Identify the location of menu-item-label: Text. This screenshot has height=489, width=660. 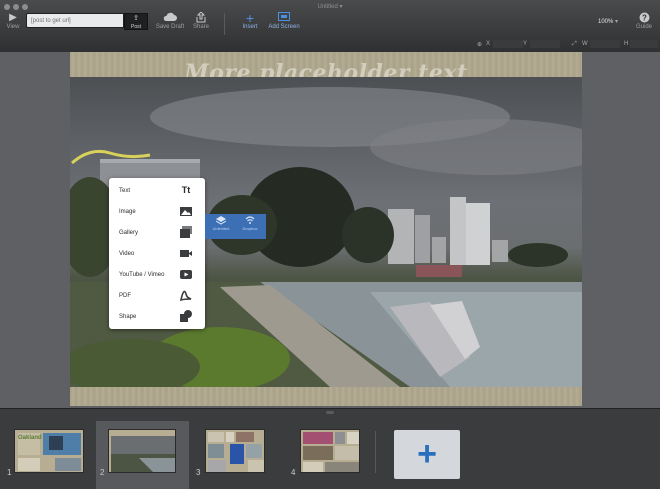
(125, 191).